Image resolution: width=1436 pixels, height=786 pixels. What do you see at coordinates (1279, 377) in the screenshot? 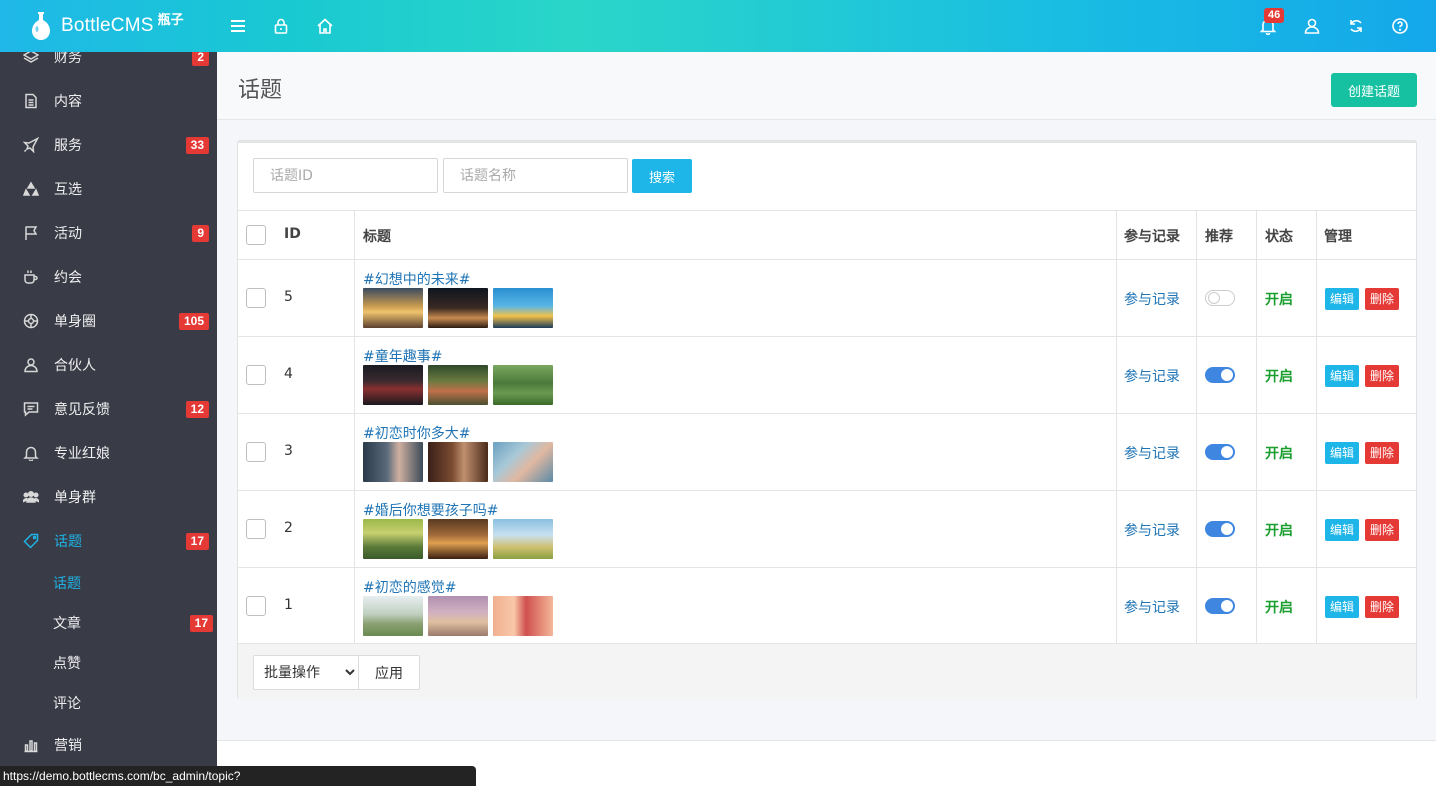
I see `status-text: 开启` at bounding box center [1279, 377].